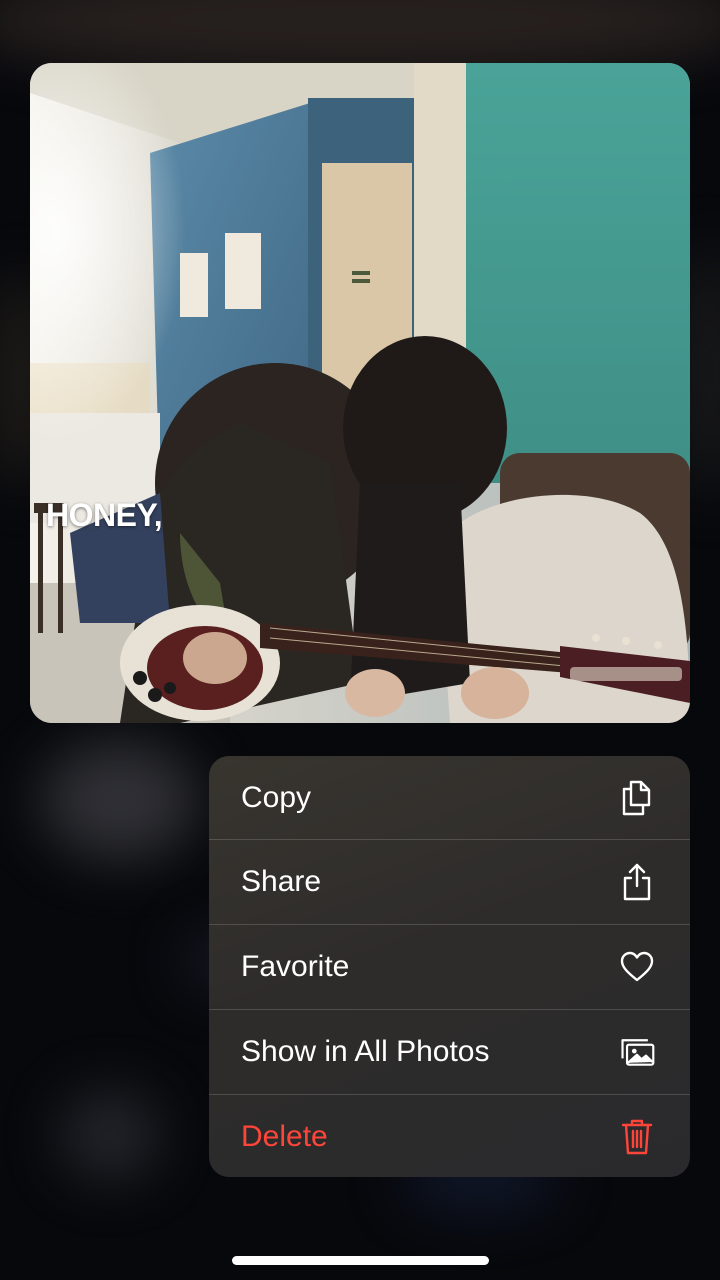 This screenshot has width=720, height=1280. I want to click on menu-item-label: Favorite, so click(295, 966).